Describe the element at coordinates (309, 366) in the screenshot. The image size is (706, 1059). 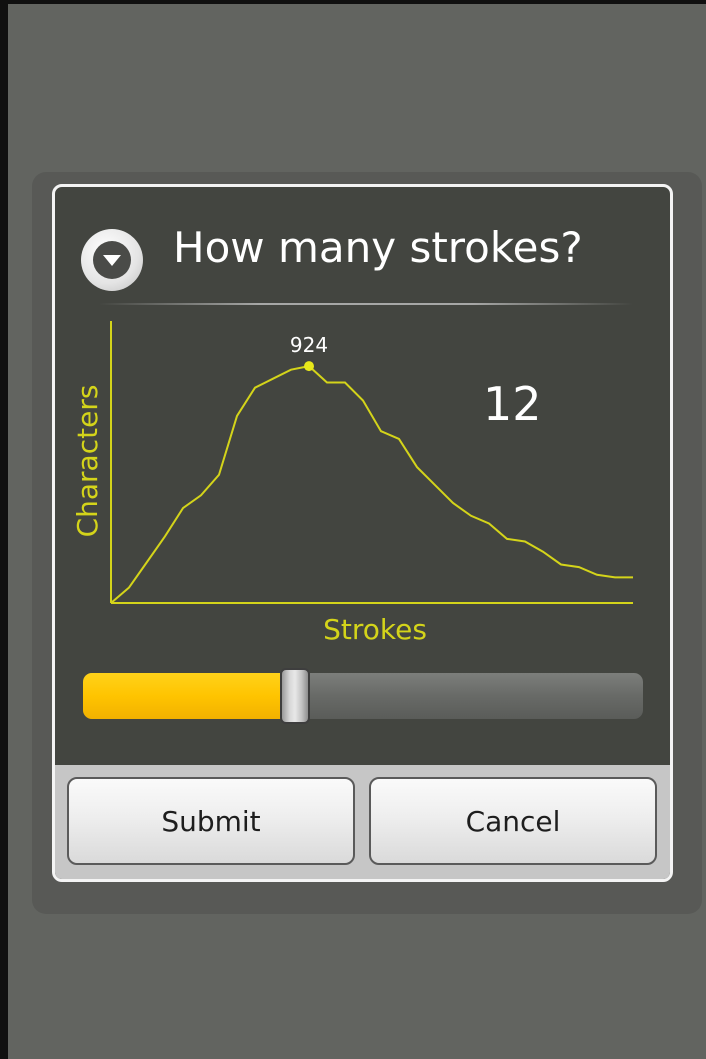
I see `peak-point` at that location.